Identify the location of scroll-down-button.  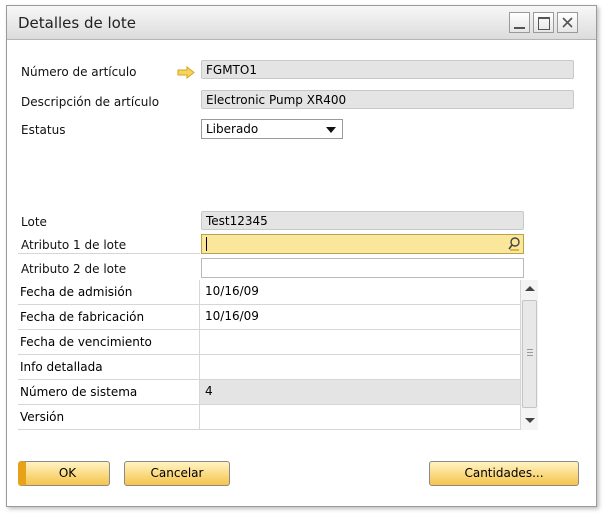
(529, 420).